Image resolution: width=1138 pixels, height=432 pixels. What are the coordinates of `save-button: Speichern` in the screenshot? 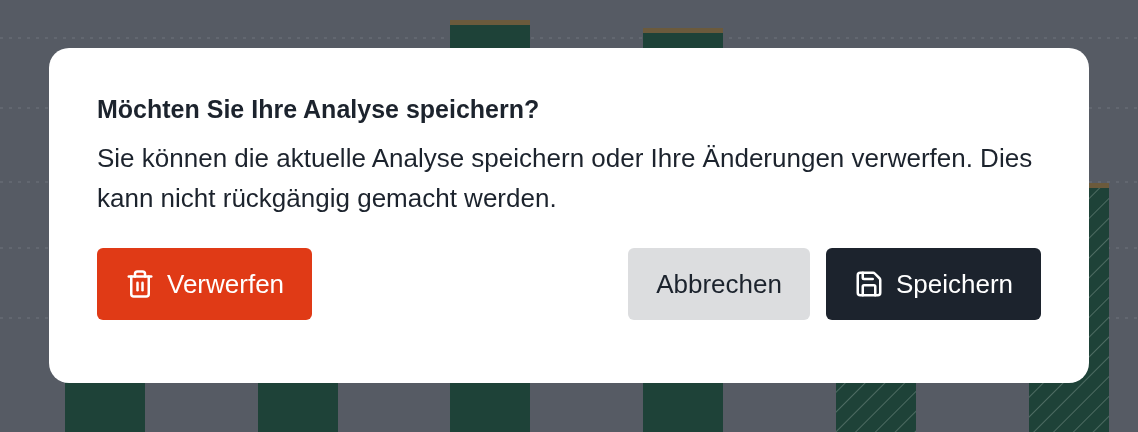 It's located at (933, 284).